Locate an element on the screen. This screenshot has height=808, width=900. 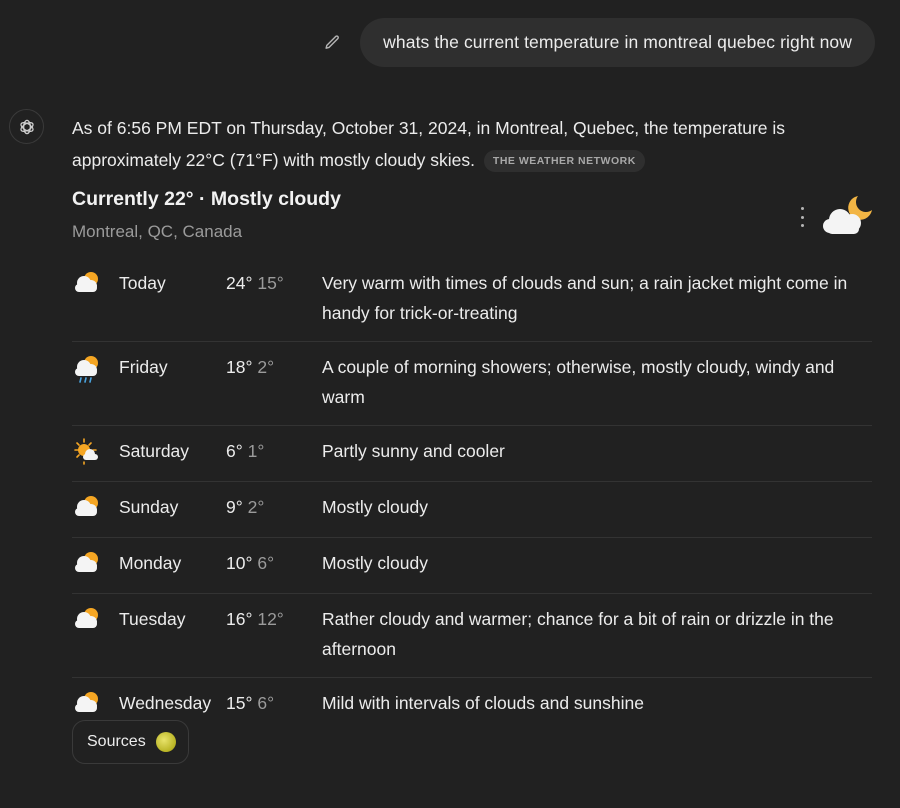
forecast-row: Saturday 6° 1° Partly sunny and cooler is located at coordinates (472, 454).